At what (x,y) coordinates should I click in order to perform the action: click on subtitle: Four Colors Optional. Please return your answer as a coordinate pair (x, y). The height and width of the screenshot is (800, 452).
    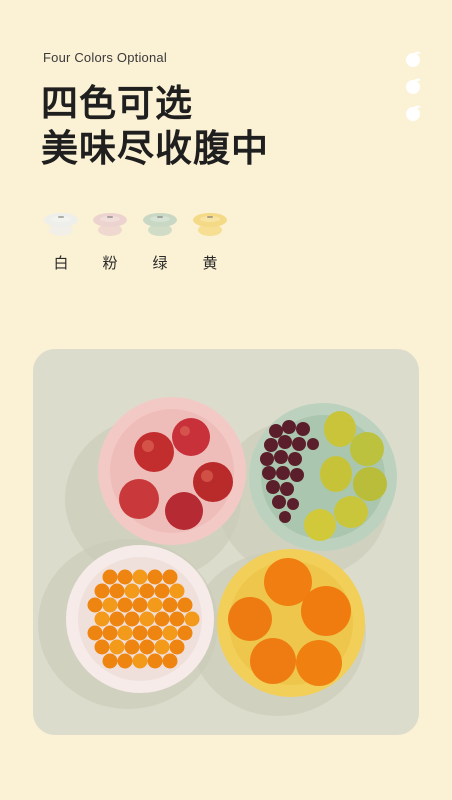
    Looking at the image, I should click on (105, 57).